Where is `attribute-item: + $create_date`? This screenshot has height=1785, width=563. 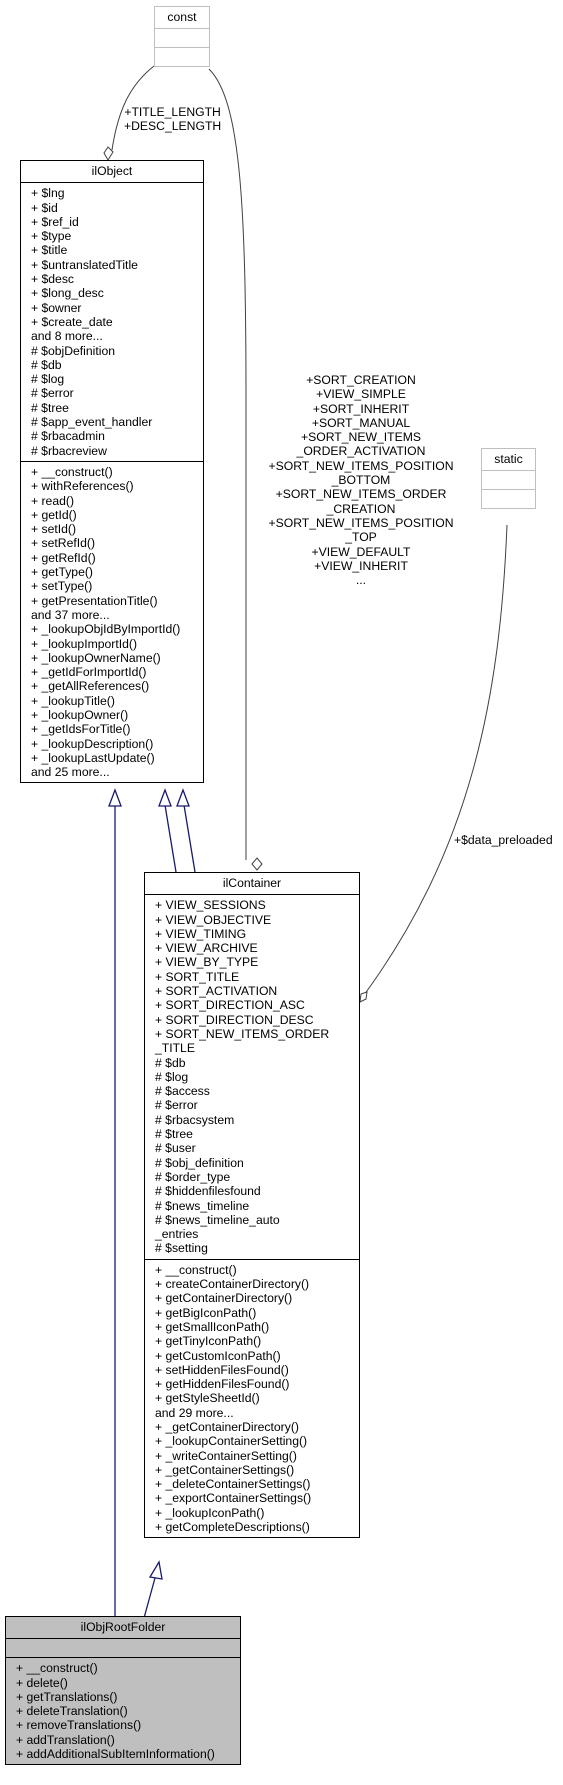
attribute-item: + $create_date is located at coordinates (72, 321).